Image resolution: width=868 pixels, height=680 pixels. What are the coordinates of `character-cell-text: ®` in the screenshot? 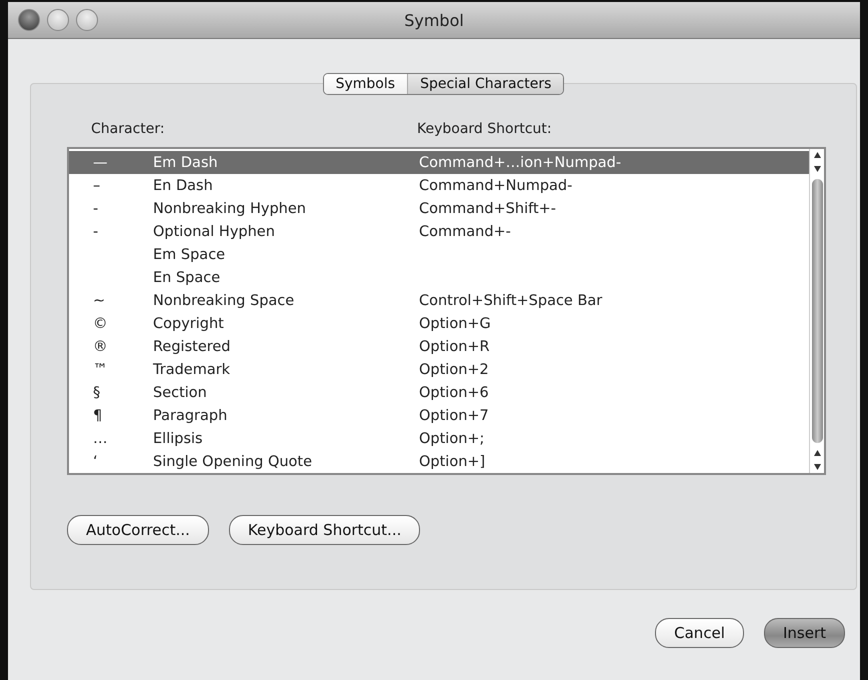 It's located at (100, 346).